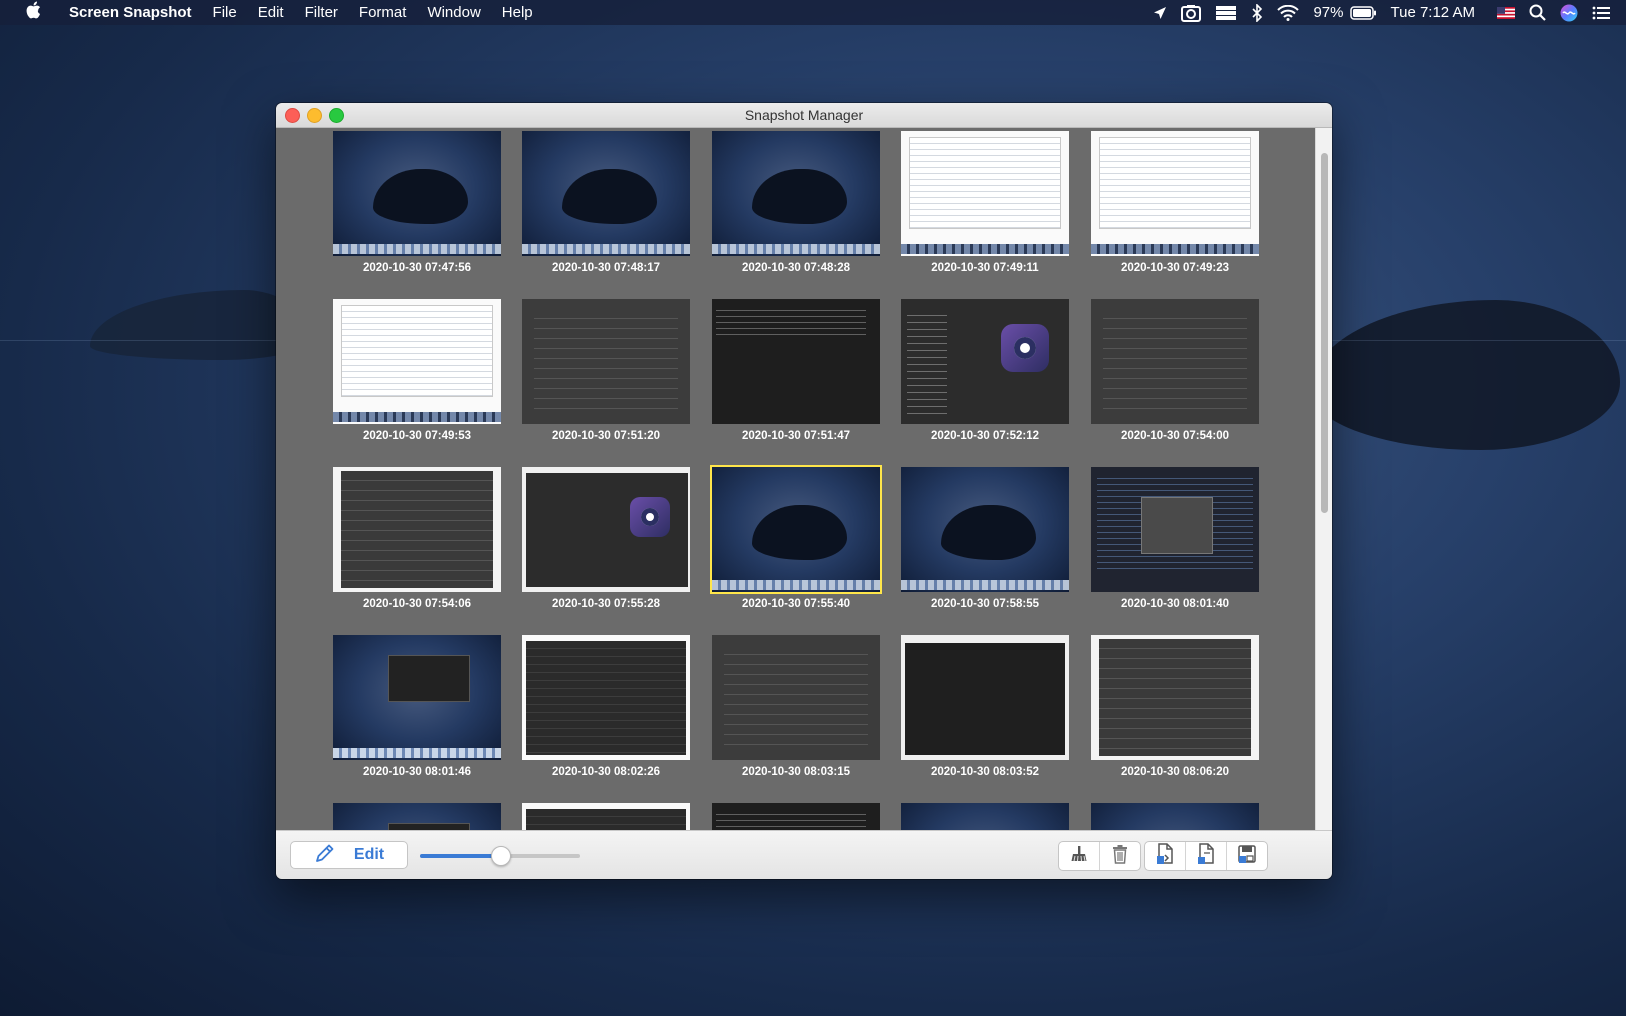 The image size is (1626, 1016). I want to click on battery-icon, so click(1363, 12).